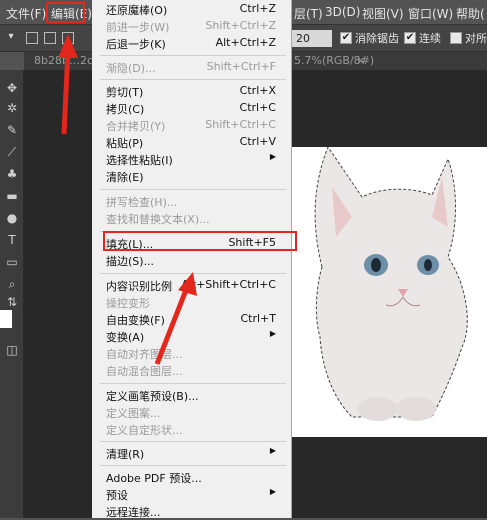  Describe the element at coordinates (187, 284) in the screenshot. I see `arrow-to-fill-head` at that location.